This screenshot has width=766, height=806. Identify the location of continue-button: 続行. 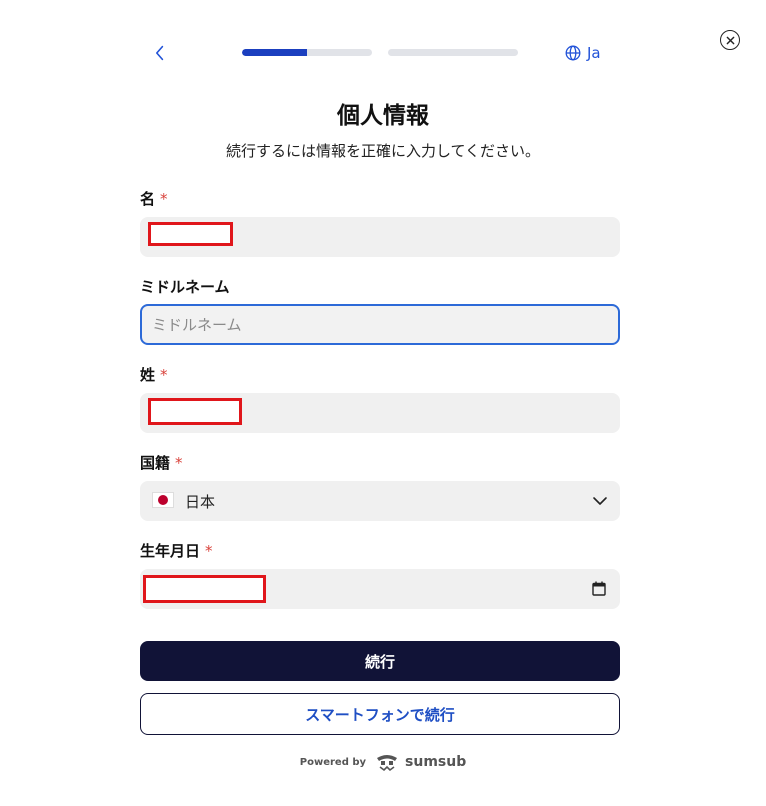
(380, 661).